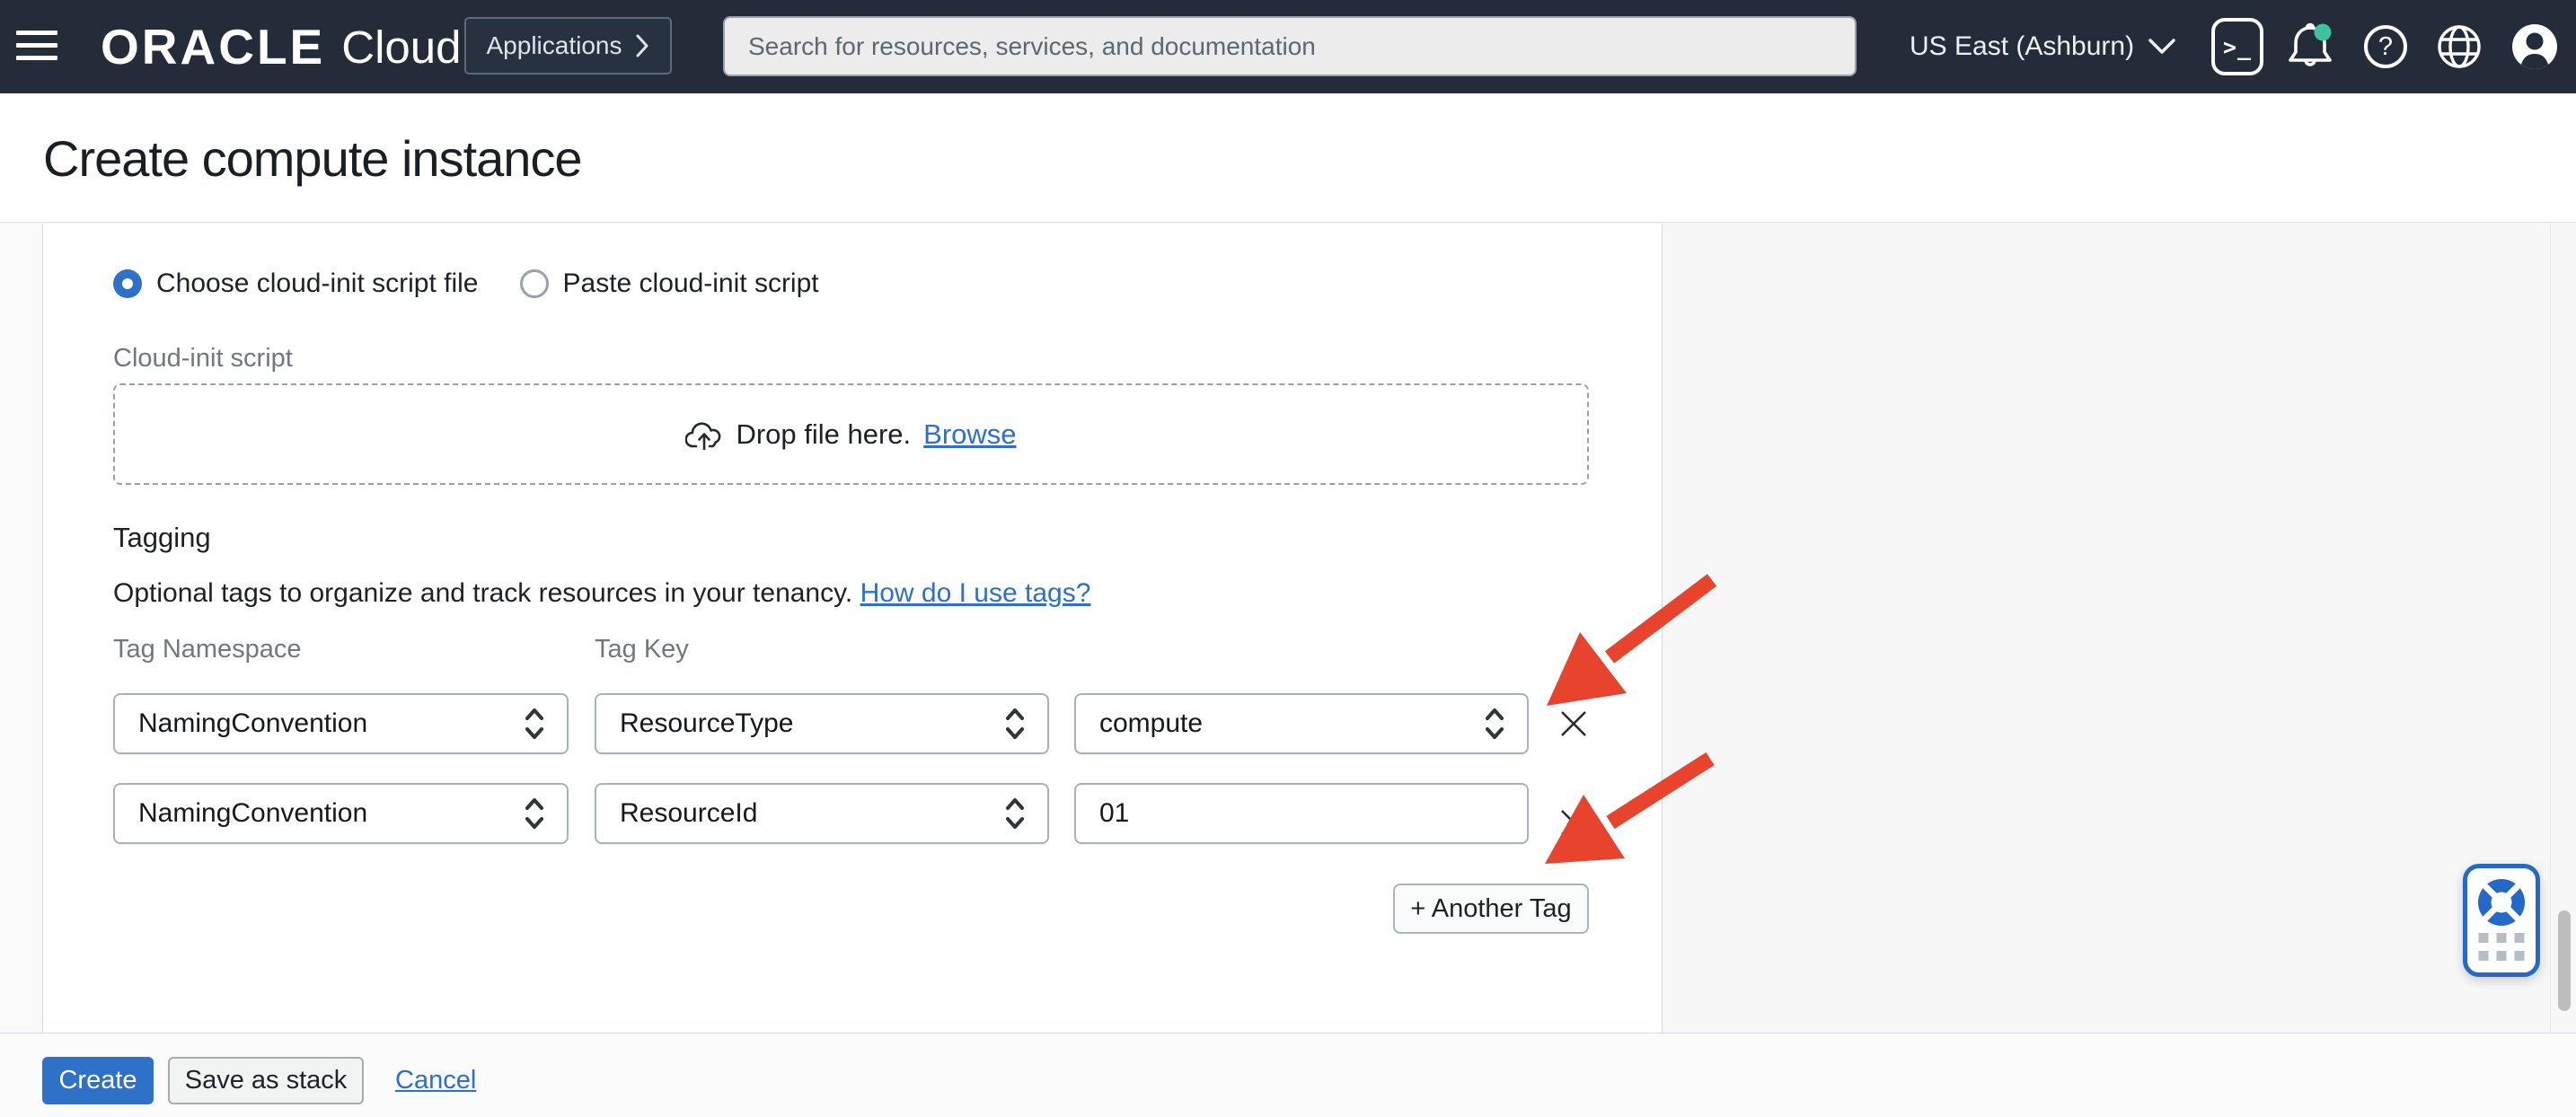  I want to click on drag-handle-dots-icon, so click(2501, 947).